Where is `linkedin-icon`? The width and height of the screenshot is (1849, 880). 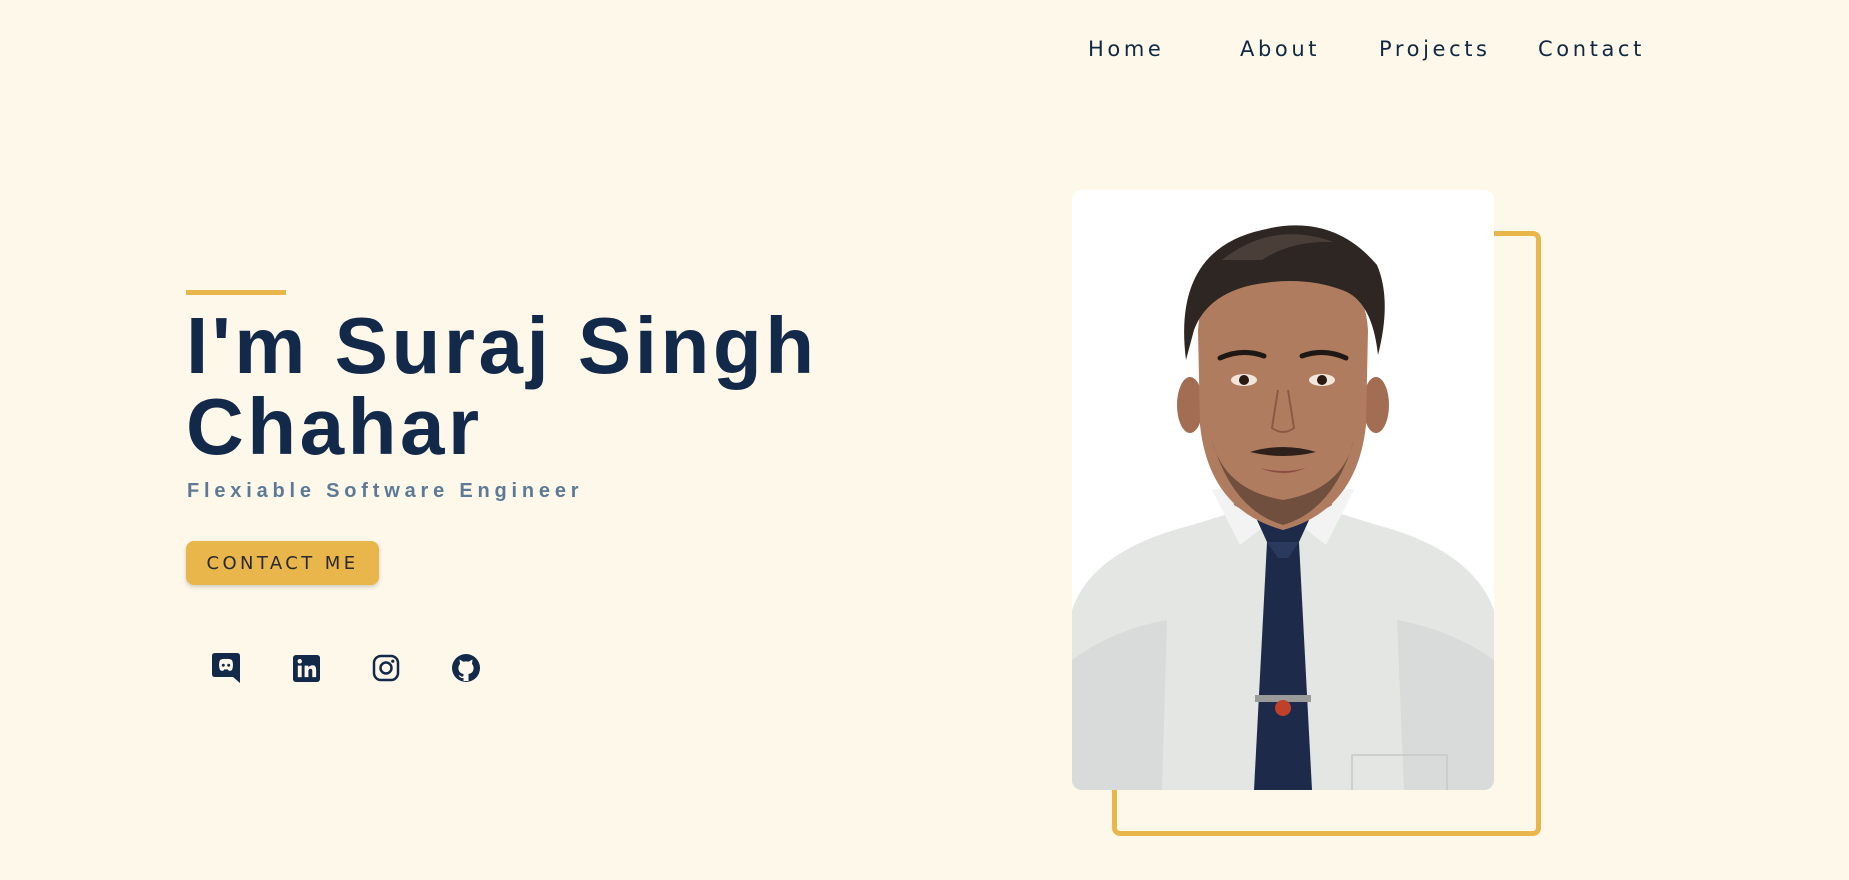
linkedin-icon is located at coordinates (306, 668).